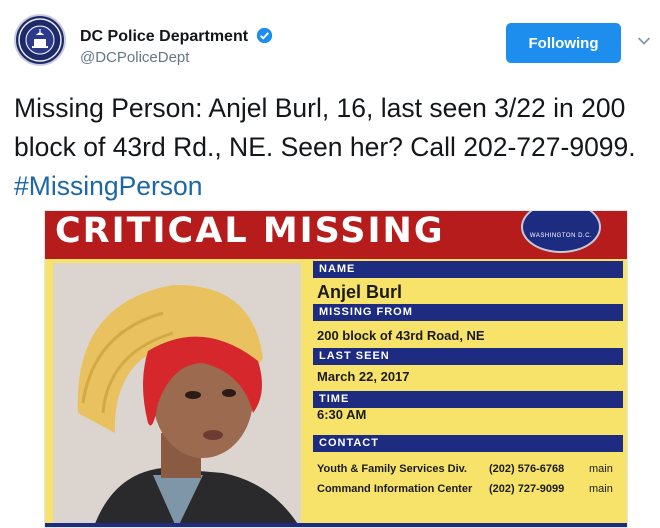 The height and width of the screenshot is (528, 660). I want to click on last-seen-value: March 22, 2017, so click(363, 376).